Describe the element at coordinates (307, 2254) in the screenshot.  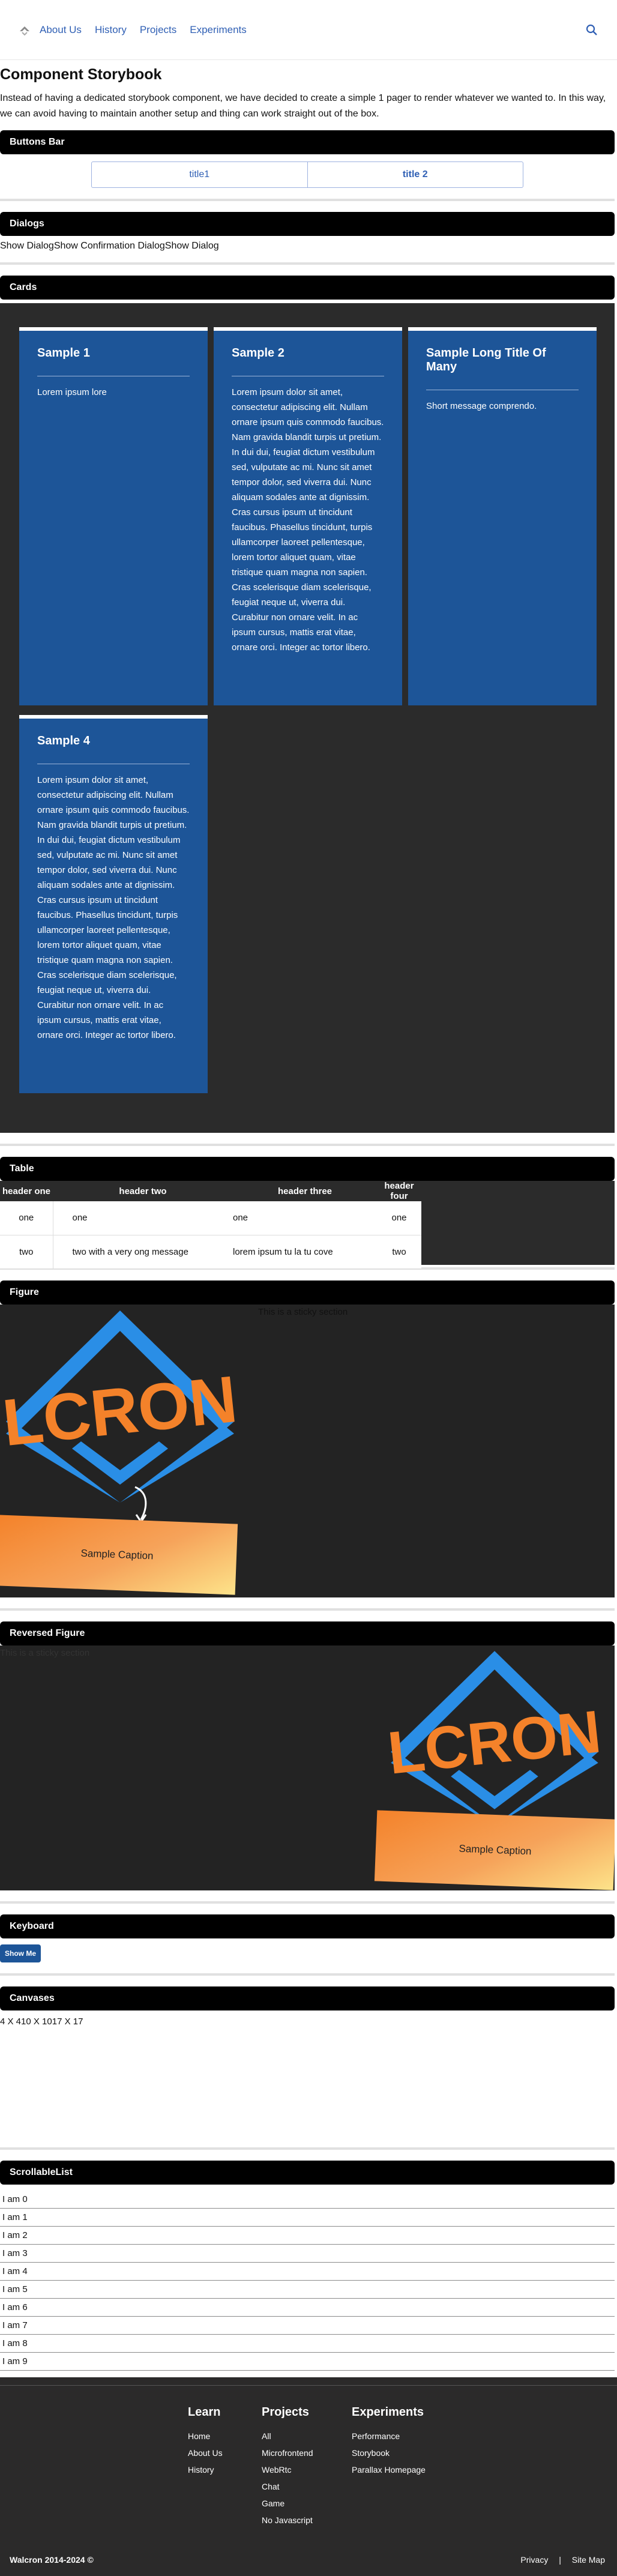
I see `list-item: I am 3` at that location.